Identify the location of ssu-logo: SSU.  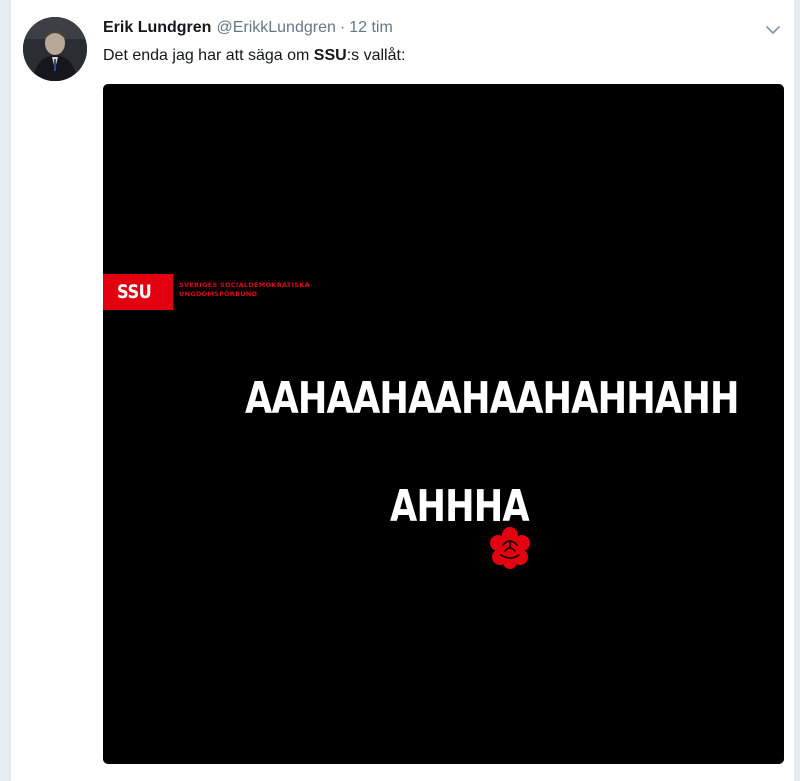
(138, 292).